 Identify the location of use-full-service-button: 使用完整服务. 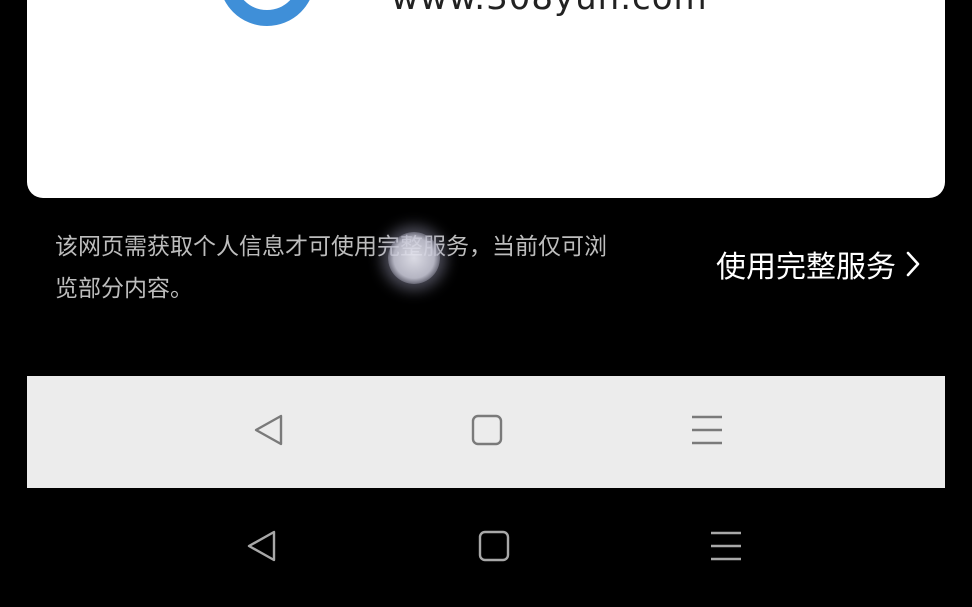
(818, 264).